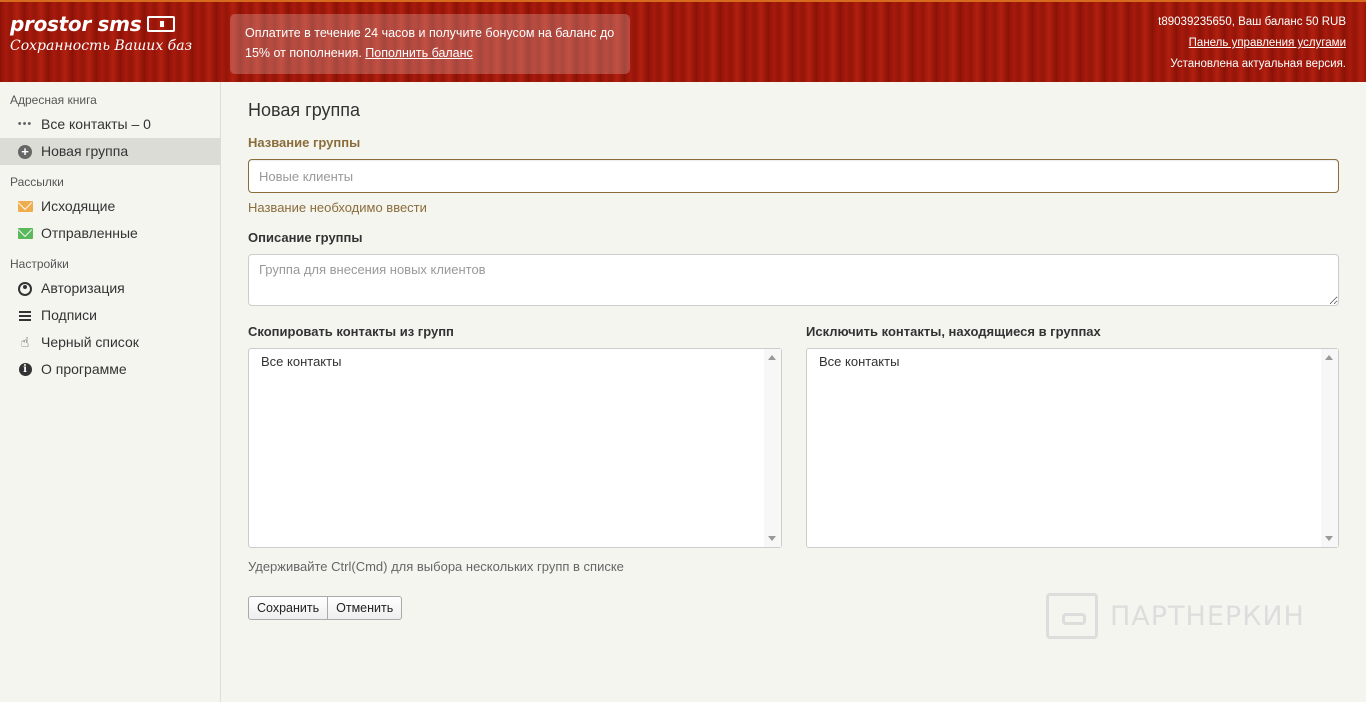 Image resolution: width=1366 pixels, height=702 pixels. What do you see at coordinates (25, 342) in the screenshot?
I see `hand-icon: ☝` at bounding box center [25, 342].